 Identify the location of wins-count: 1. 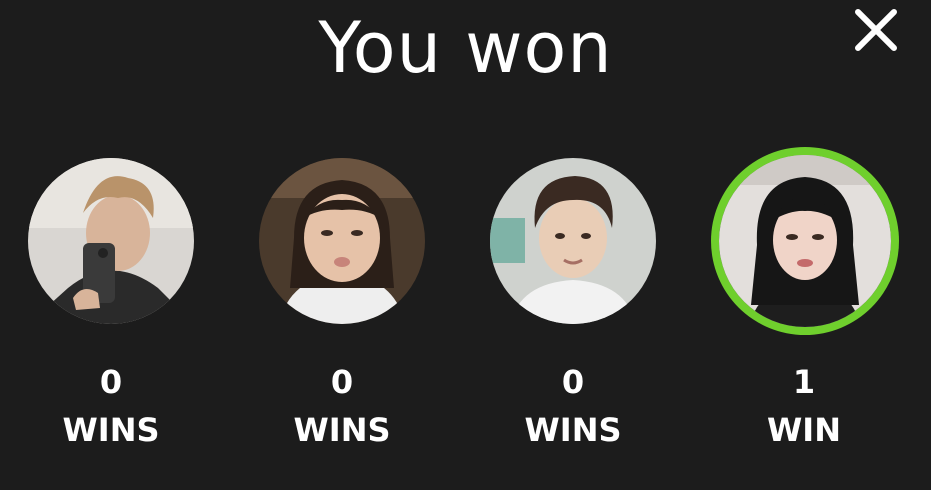
(804, 382).